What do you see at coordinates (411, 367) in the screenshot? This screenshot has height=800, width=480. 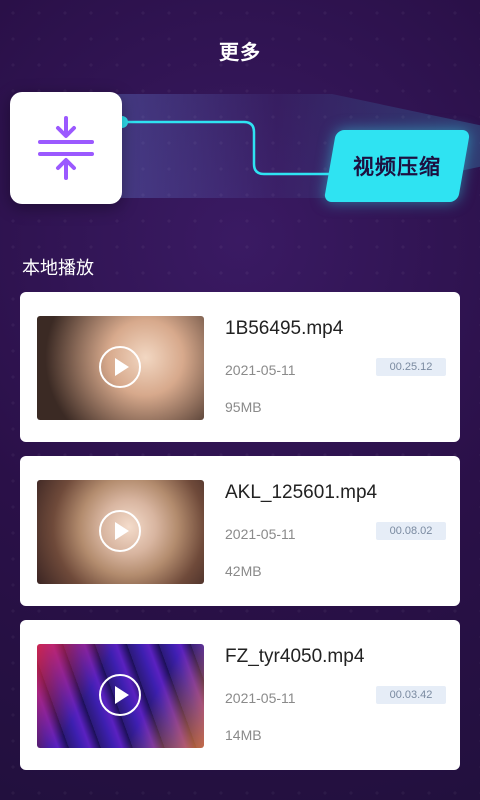 I see `video-duration-badge: 00.25.12` at bounding box center [411, 367].